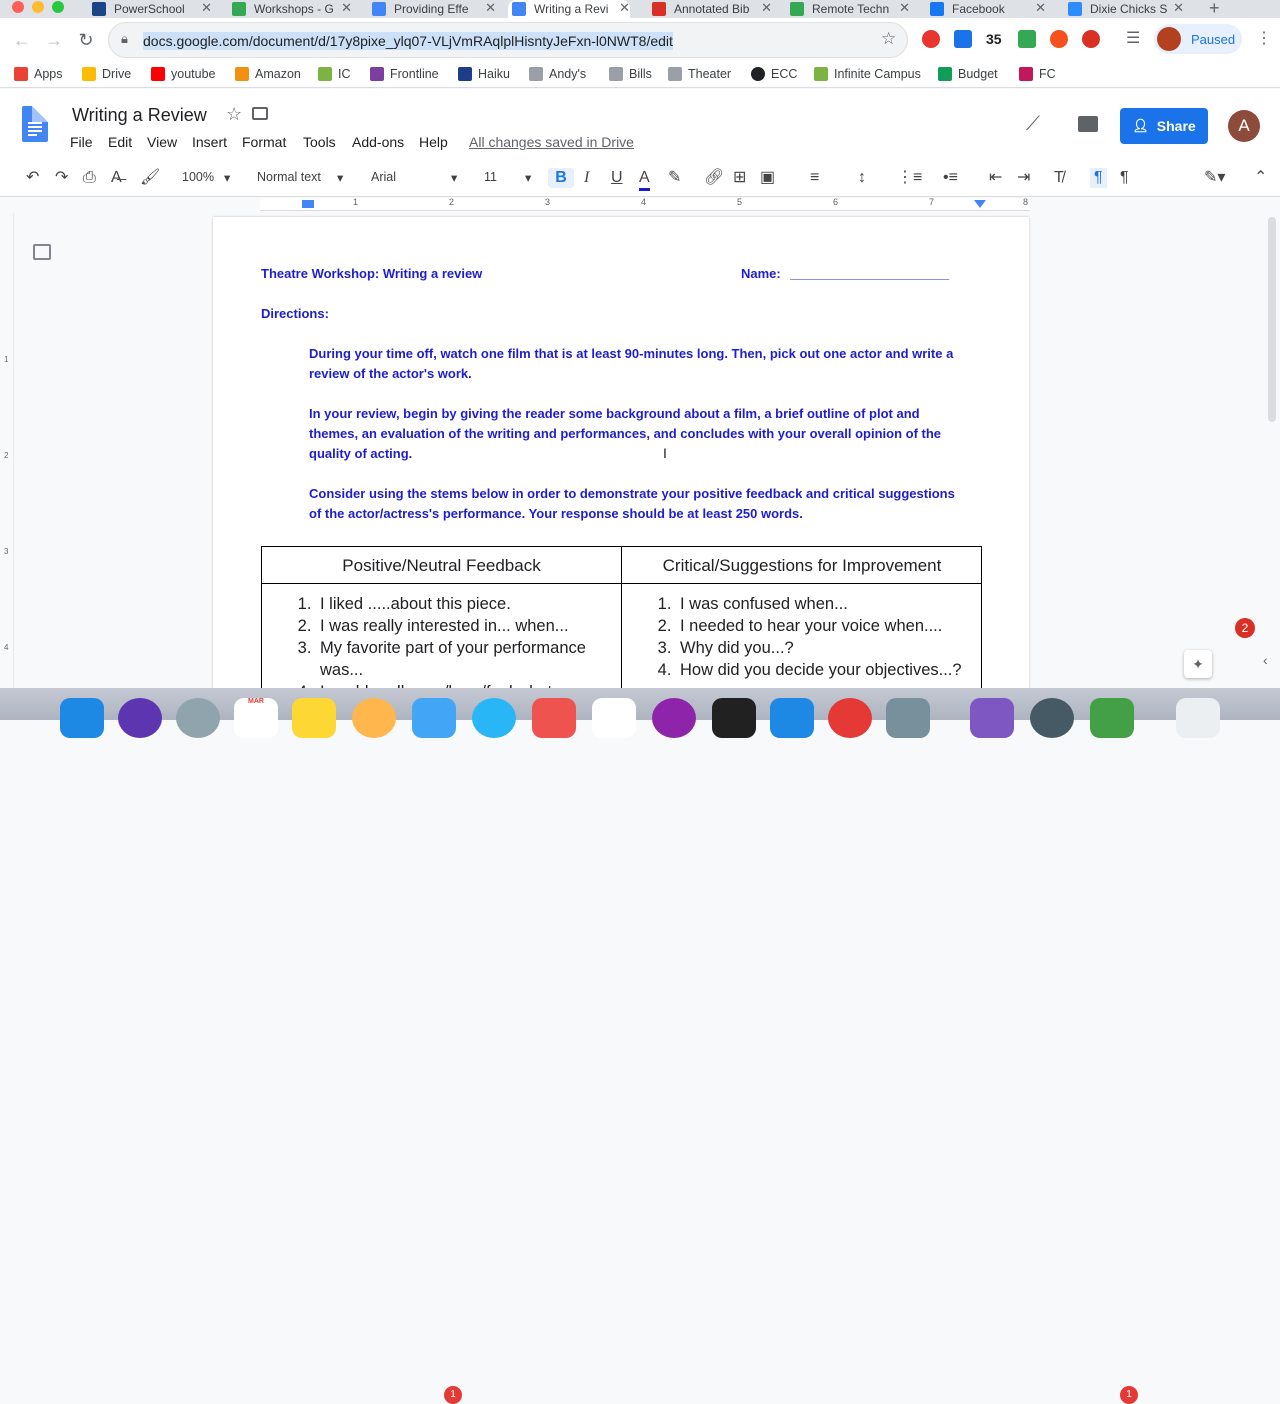  I want to click on quicktime-icon, so click(1052, 718).